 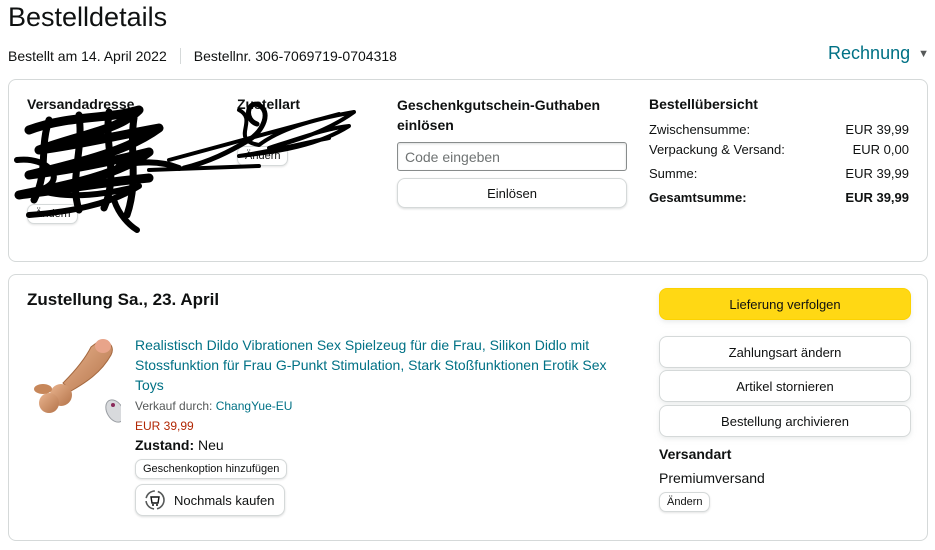 I want to click on summary-row-label: Verpackung & Versand:, so click(x=717, y=149).